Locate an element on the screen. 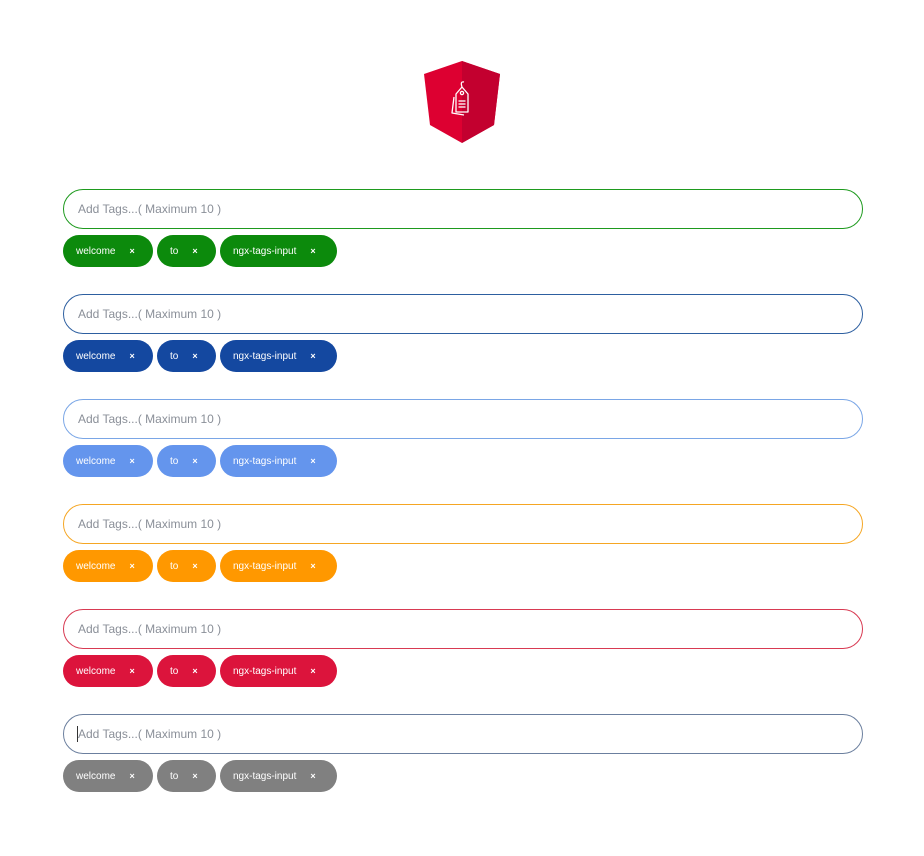  text-cursor is located at coordinates (77, 734).